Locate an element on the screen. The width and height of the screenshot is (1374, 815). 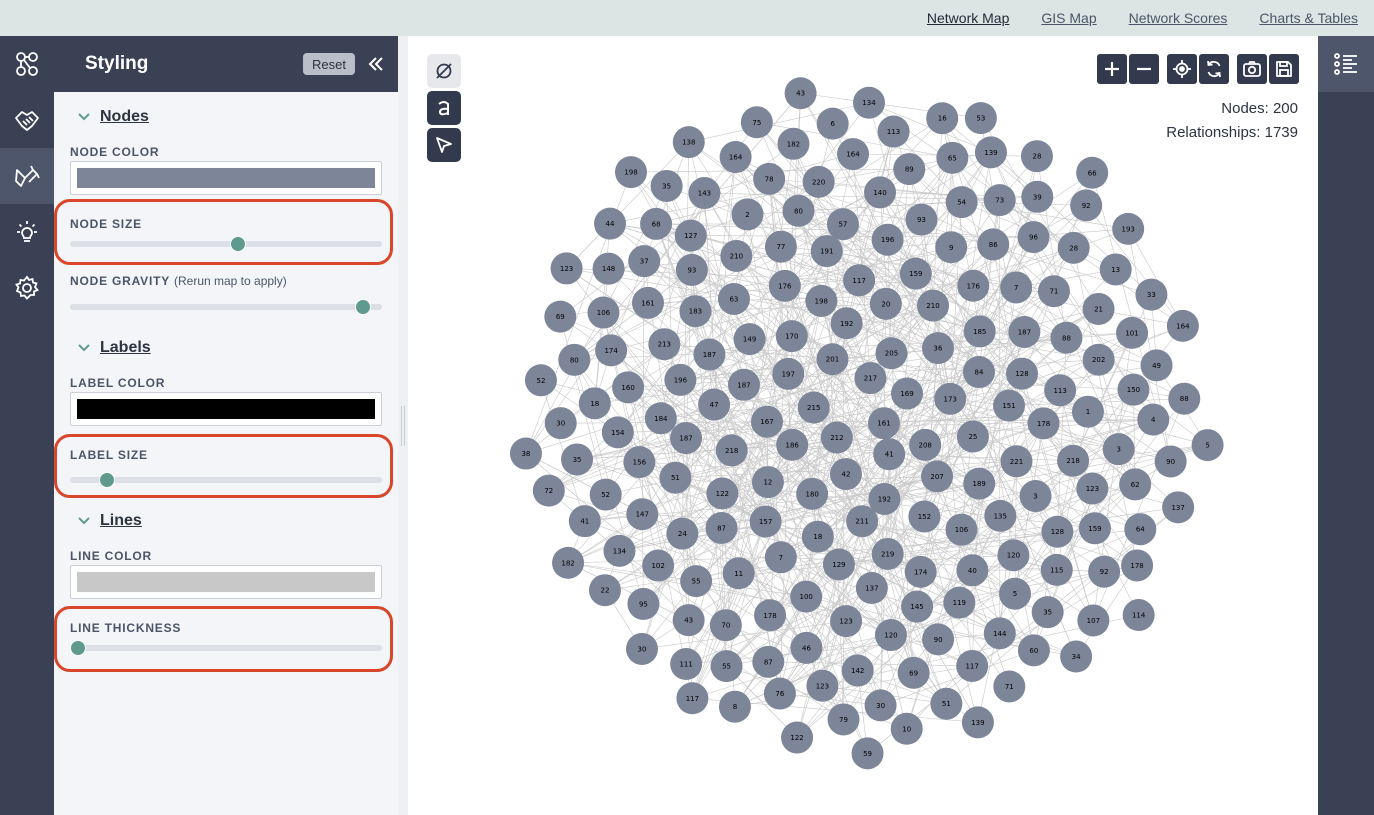
graph-node: 173 is located at coordinates (950, 398).